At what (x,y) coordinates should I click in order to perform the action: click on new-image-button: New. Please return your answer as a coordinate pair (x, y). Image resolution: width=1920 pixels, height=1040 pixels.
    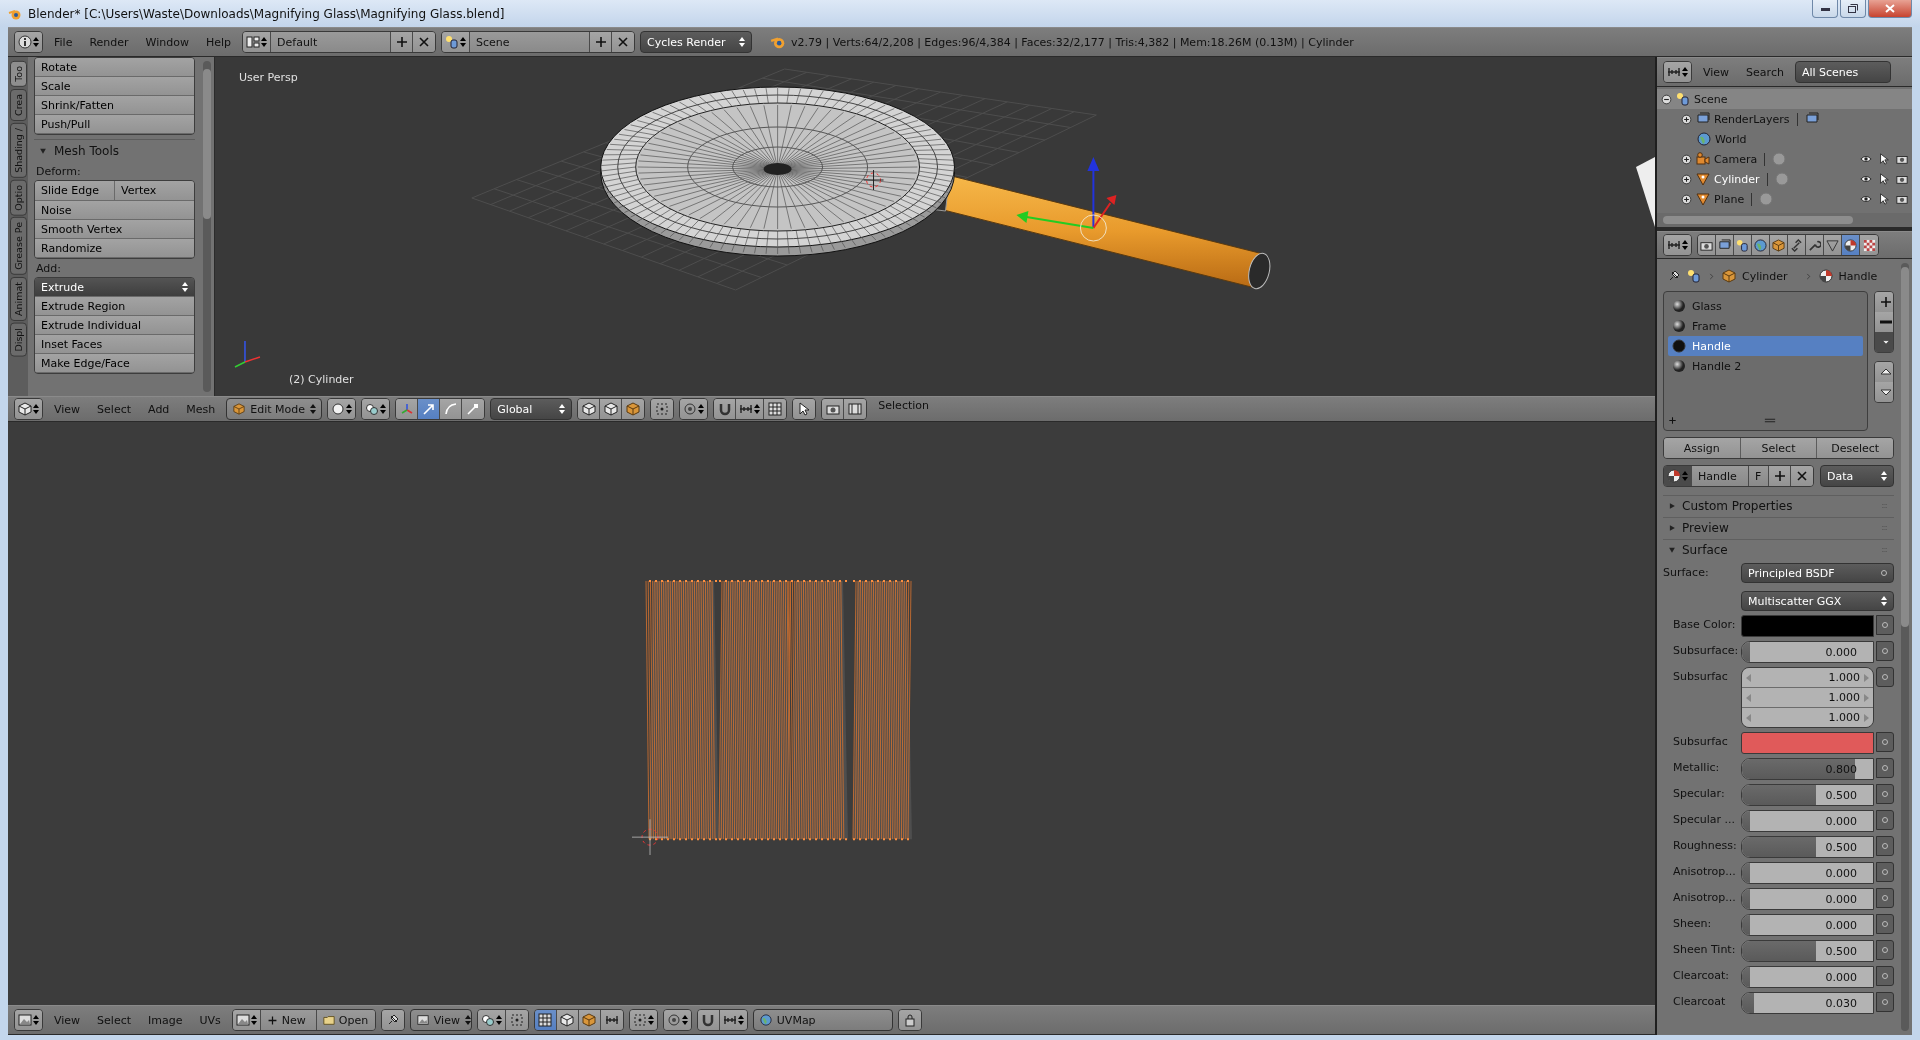
    Looking at the image, I should click on (288, 1020).